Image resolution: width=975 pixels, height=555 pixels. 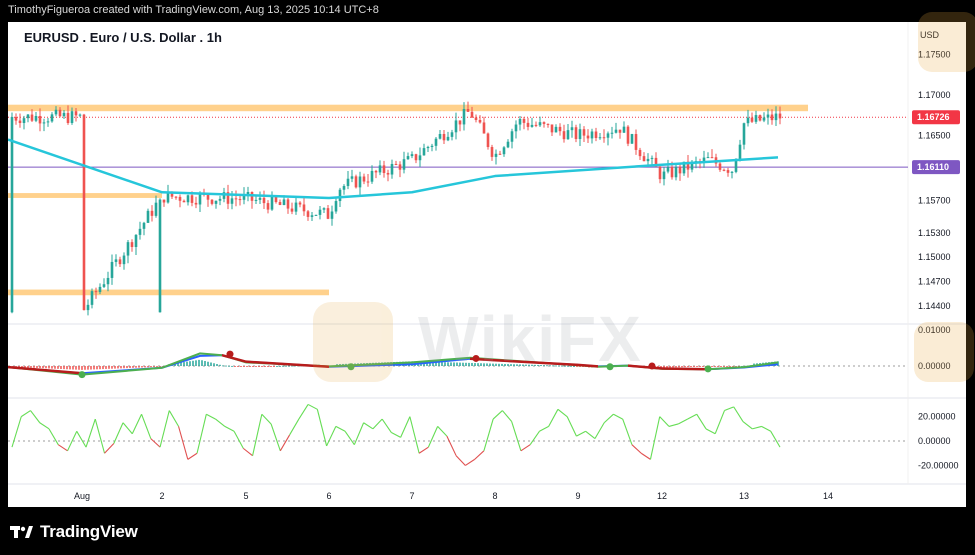 I want to click on tradingview-brand: TradingView, so click(x=89, y=531).